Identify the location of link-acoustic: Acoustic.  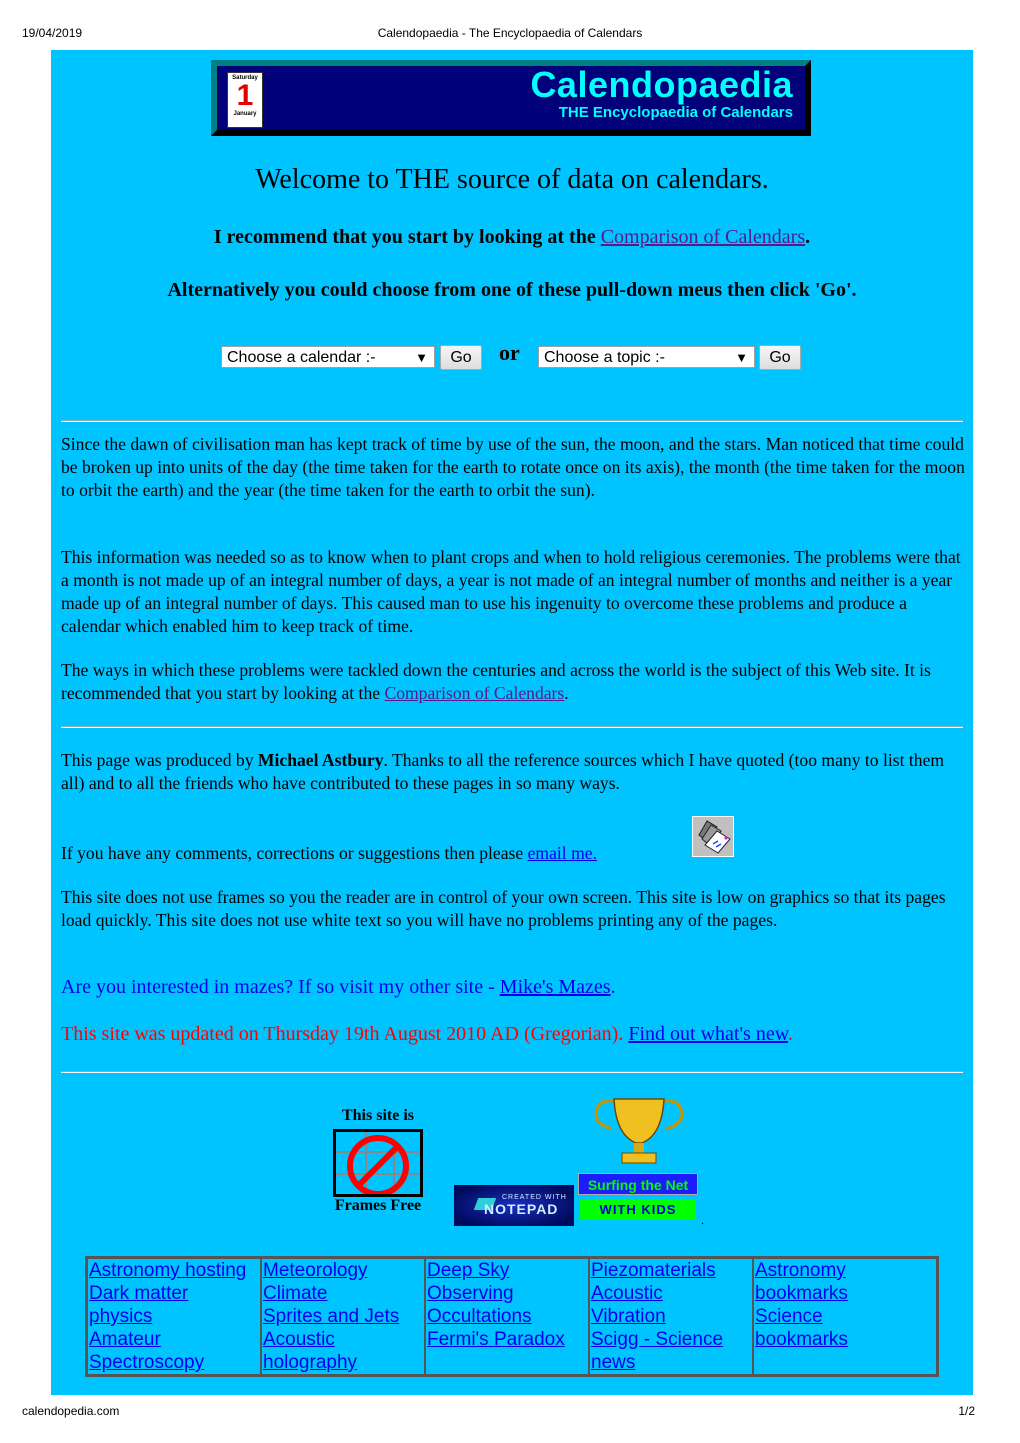
(343, 1339).